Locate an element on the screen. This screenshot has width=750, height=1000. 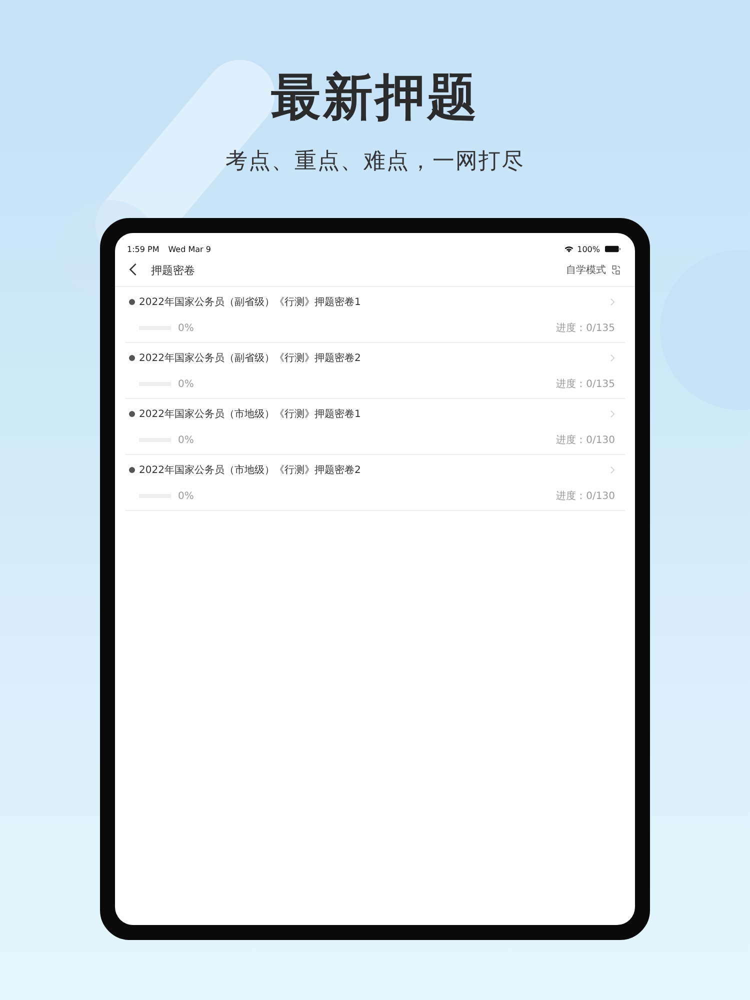
headline: 最新押题 is located at coordinates (375, 97).